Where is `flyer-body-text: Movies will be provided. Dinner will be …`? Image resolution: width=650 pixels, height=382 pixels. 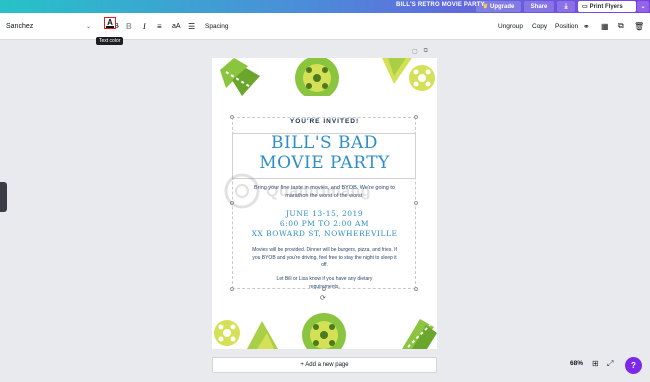 flyer-body-text: Movies will be provided. Dinner will be … is located at coordinates (324, 258).